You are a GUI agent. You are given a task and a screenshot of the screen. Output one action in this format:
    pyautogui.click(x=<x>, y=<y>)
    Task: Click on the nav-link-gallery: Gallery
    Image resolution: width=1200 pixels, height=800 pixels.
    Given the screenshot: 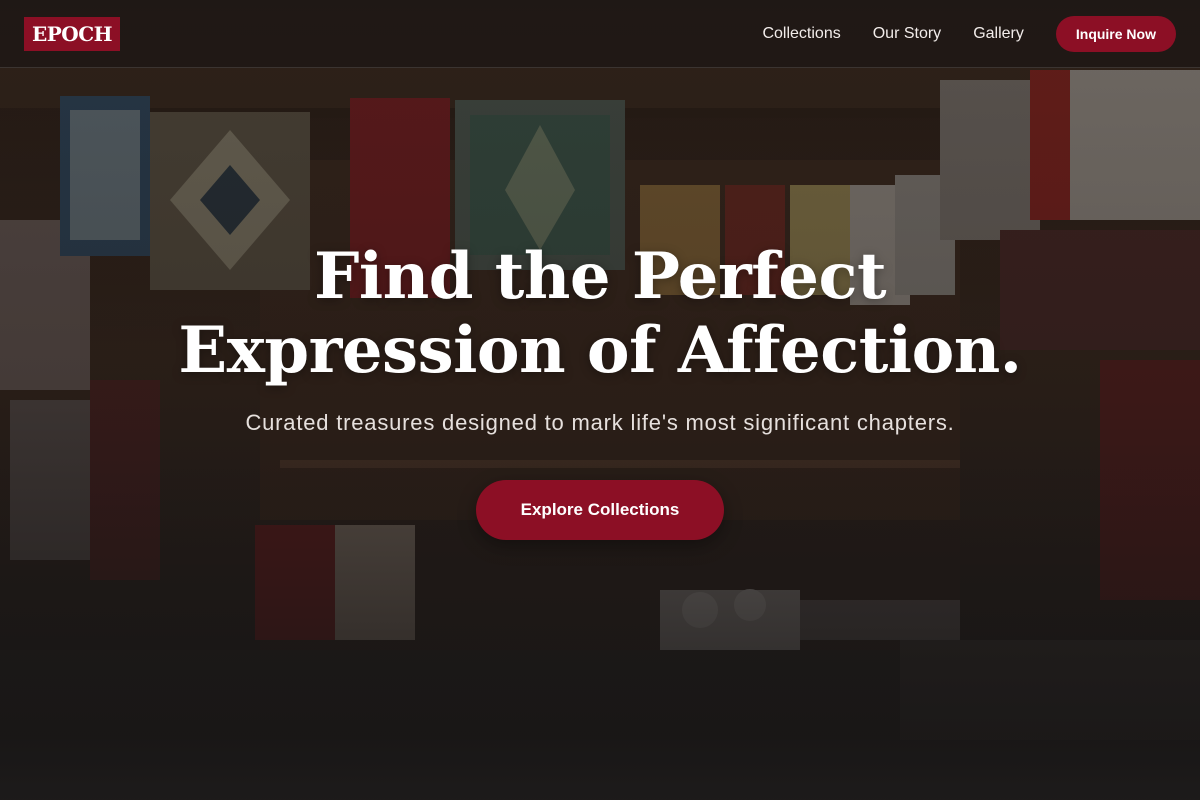 What is the action you would take?
    pyautogui.click(x=998, y=34)
    